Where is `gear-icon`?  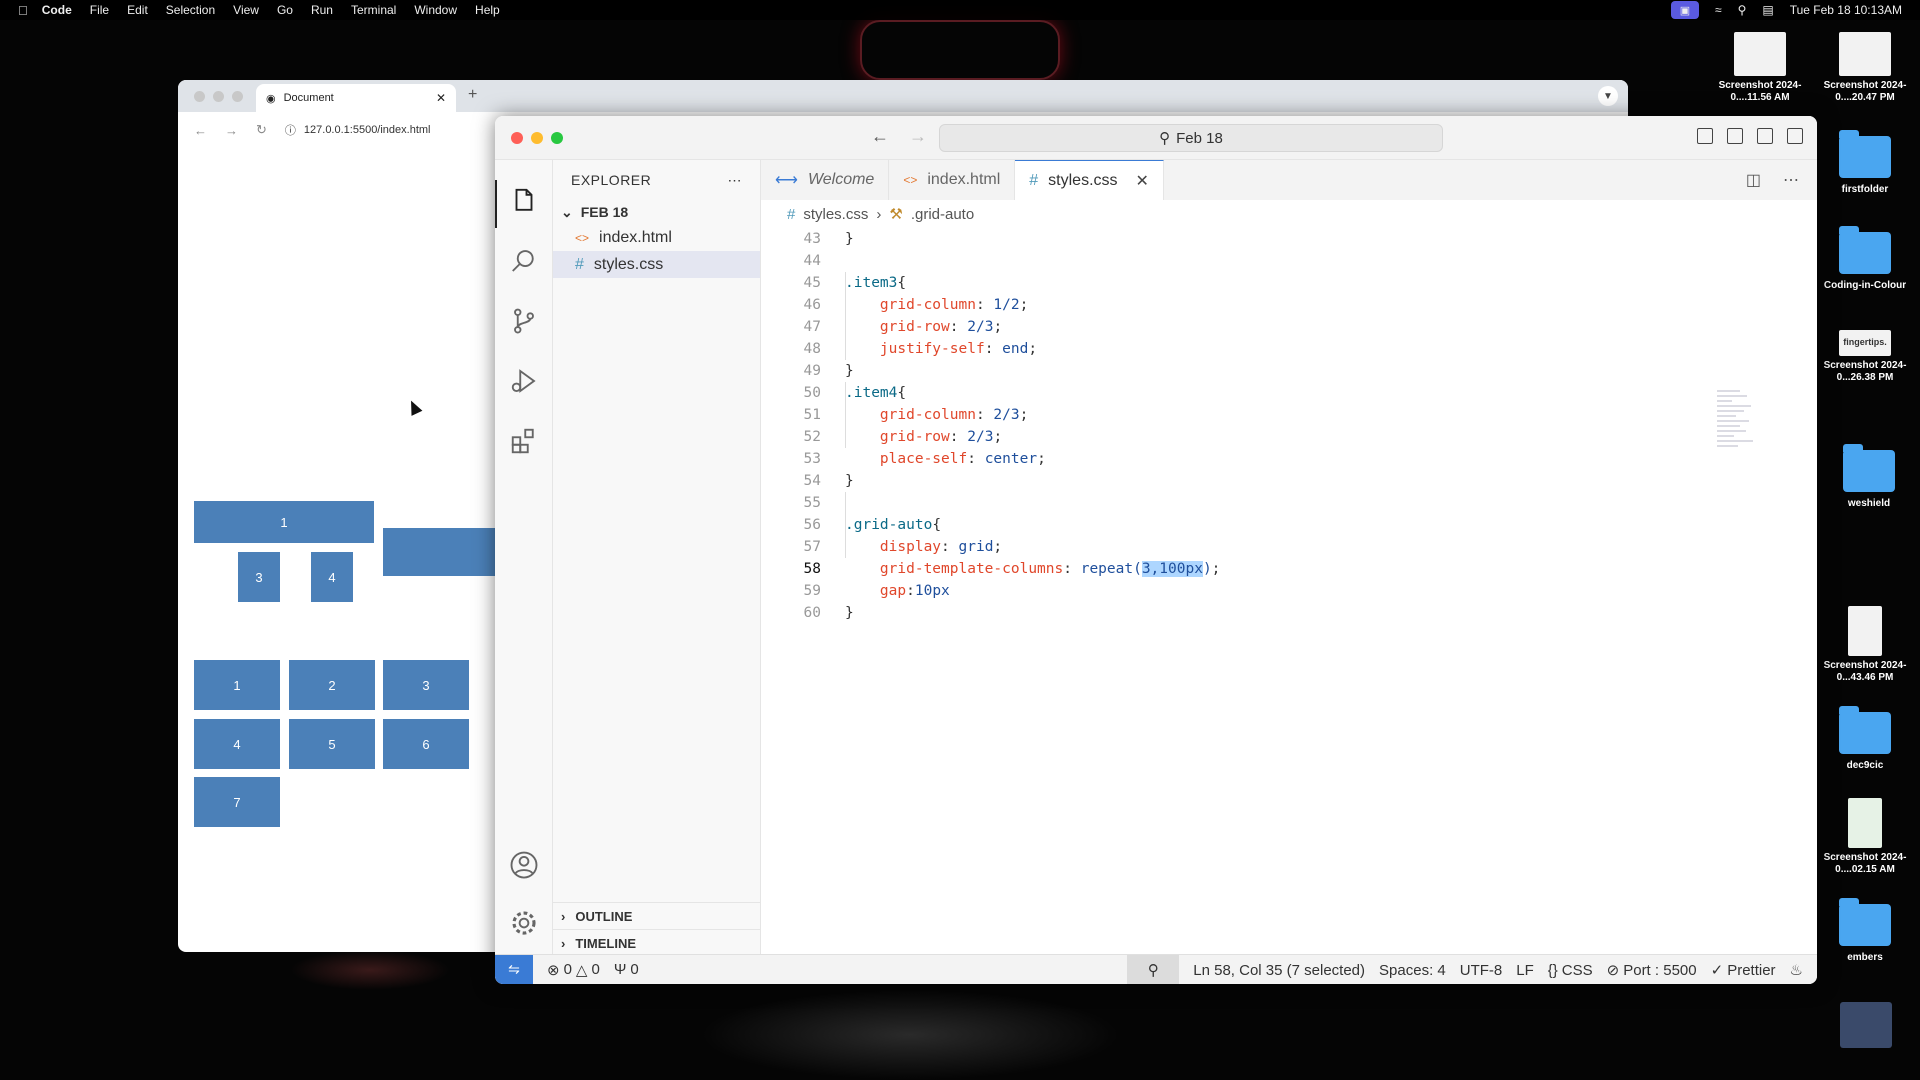 gear-icon is located at coordinates (524, 923).